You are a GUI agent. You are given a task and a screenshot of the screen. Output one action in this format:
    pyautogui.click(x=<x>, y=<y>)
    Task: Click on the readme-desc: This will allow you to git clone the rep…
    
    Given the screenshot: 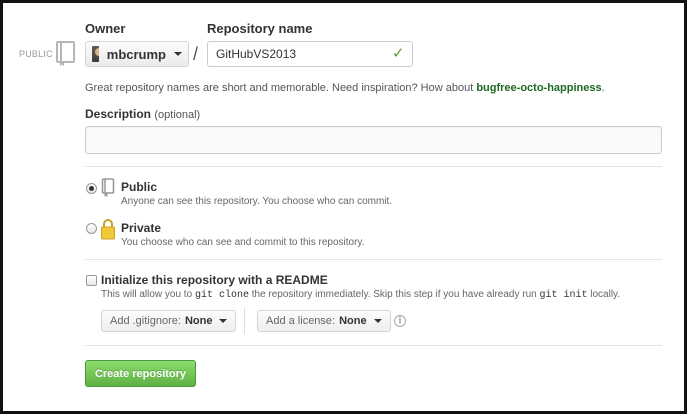 What is the action you would take?
    pyautogui.click(x=360, y=295)
    